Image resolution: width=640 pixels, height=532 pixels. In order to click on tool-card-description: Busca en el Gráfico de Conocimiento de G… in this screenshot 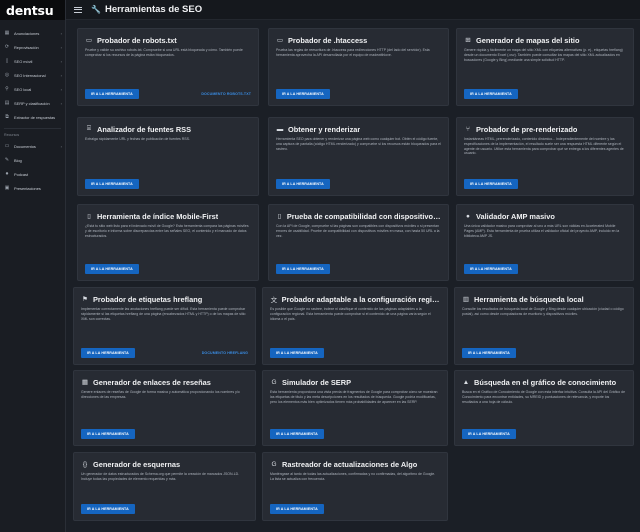, I will do `click(544, 397)`.